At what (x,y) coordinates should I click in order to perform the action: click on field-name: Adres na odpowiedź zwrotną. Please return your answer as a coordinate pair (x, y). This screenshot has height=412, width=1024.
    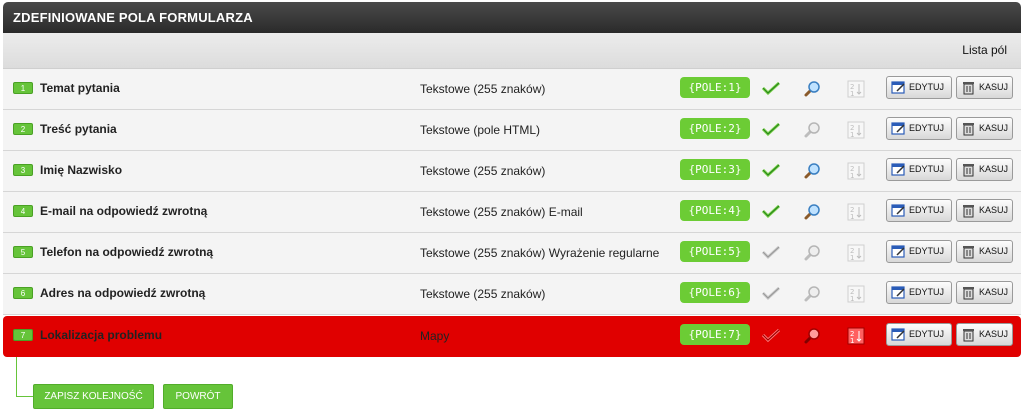
    Looking at the image, I should click on (123, 293).